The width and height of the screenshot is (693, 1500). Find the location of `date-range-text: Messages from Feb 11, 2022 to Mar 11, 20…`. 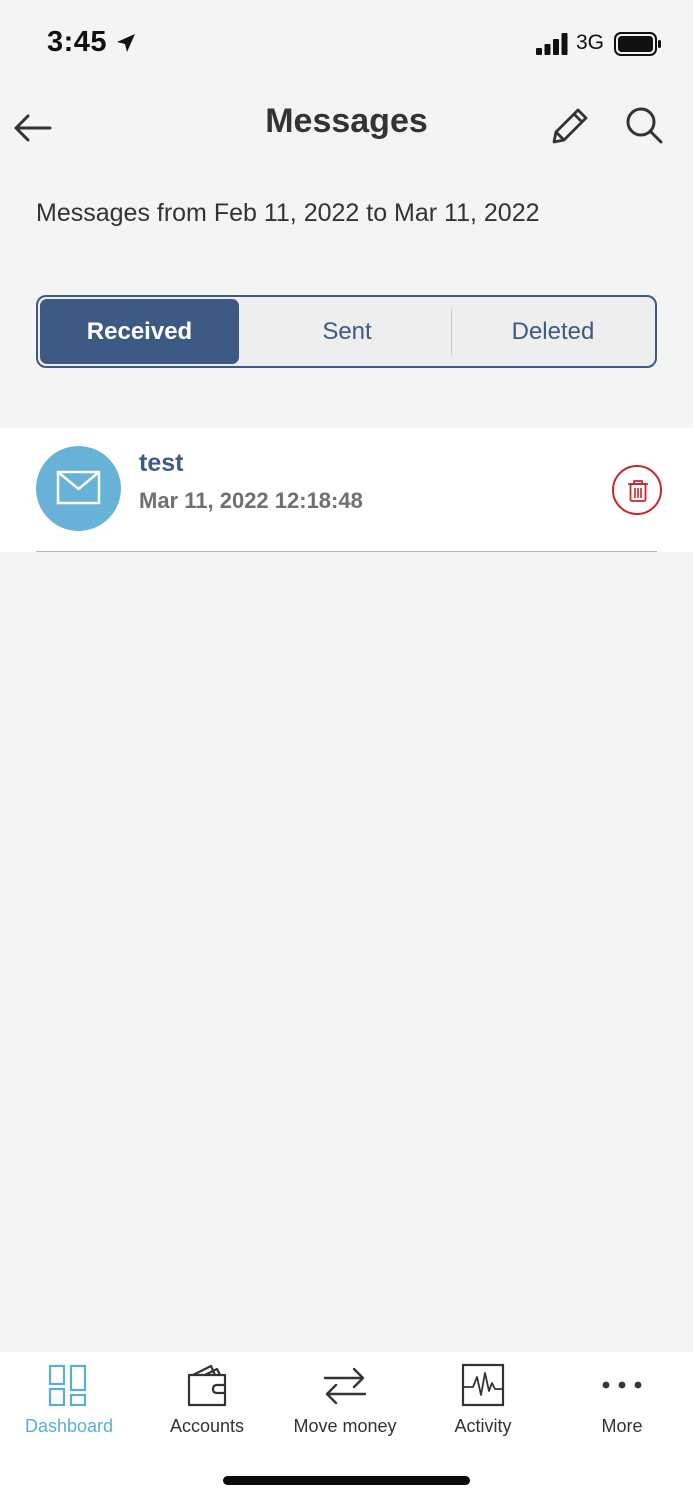

date-range-text: Messages from Feb 11, 2022 to Mar 11, 20… is located at coordinates (288, 213).